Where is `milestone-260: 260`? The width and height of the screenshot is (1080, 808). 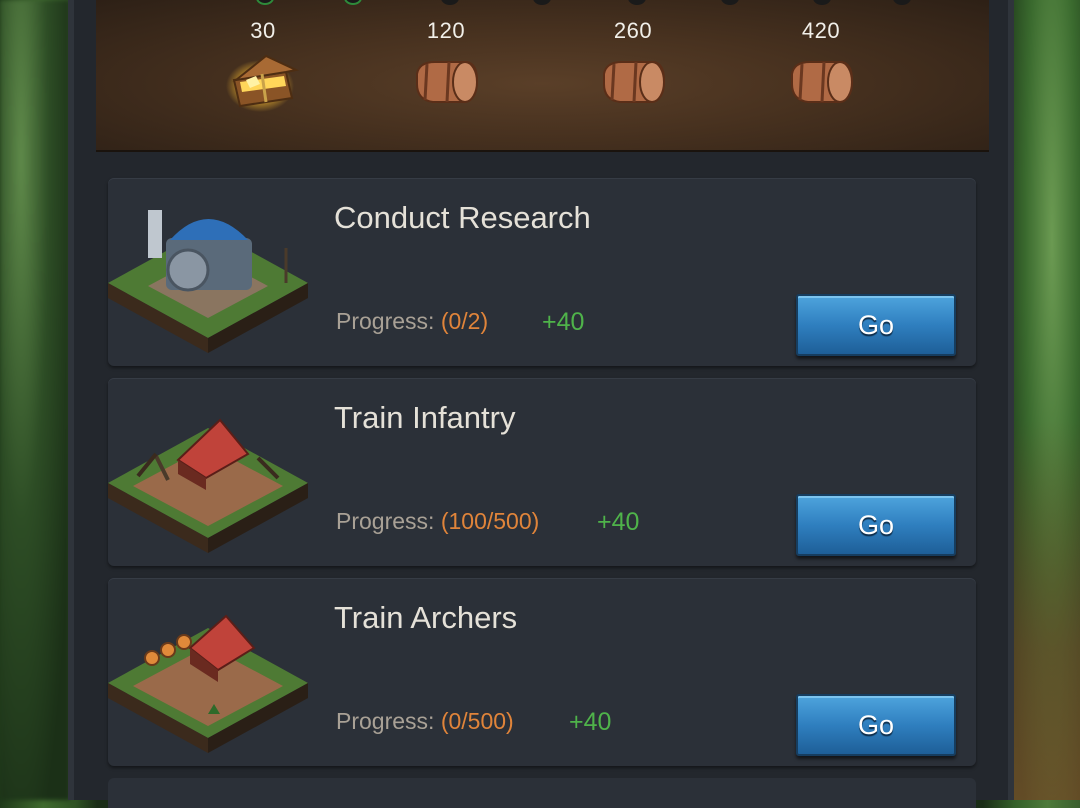
milestone-260: 260 is located at coordinates (633, 63).